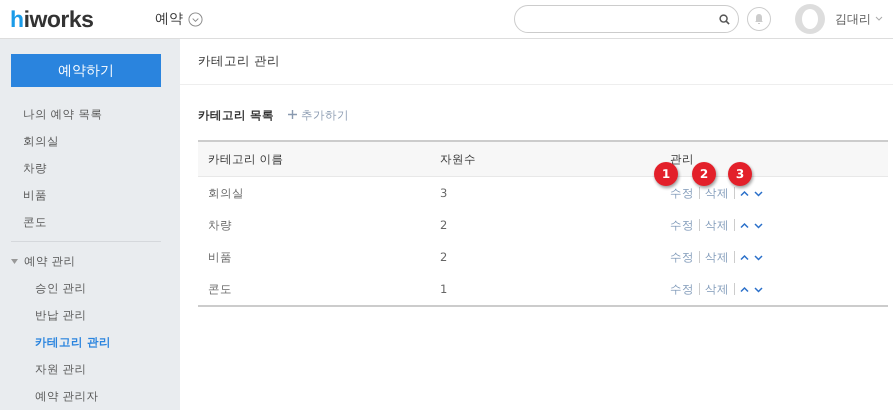 The height and width of the screenshot is (410, 893). Describe the element at coordinates (95, 222) in the screenshot. I see `sidebar-item: 콘도` at that location.